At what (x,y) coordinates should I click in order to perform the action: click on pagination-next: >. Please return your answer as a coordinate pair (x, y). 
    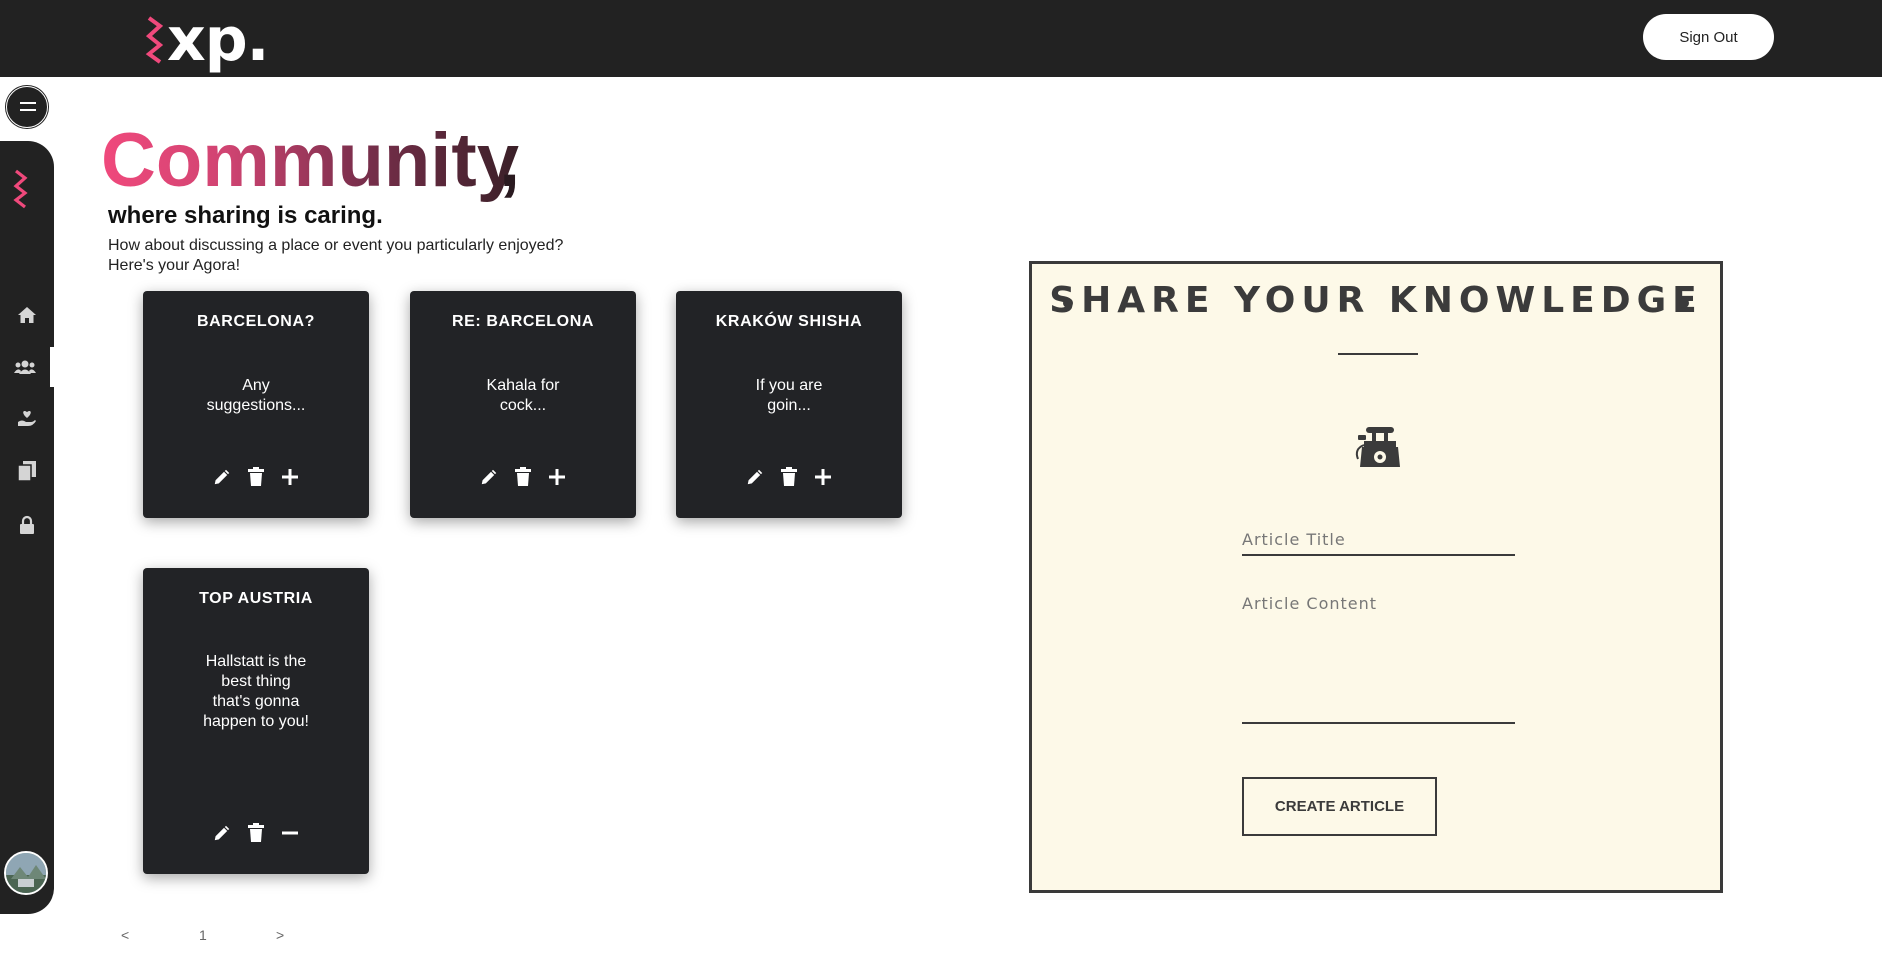
    Looking at the image, I should click on (280, 935).